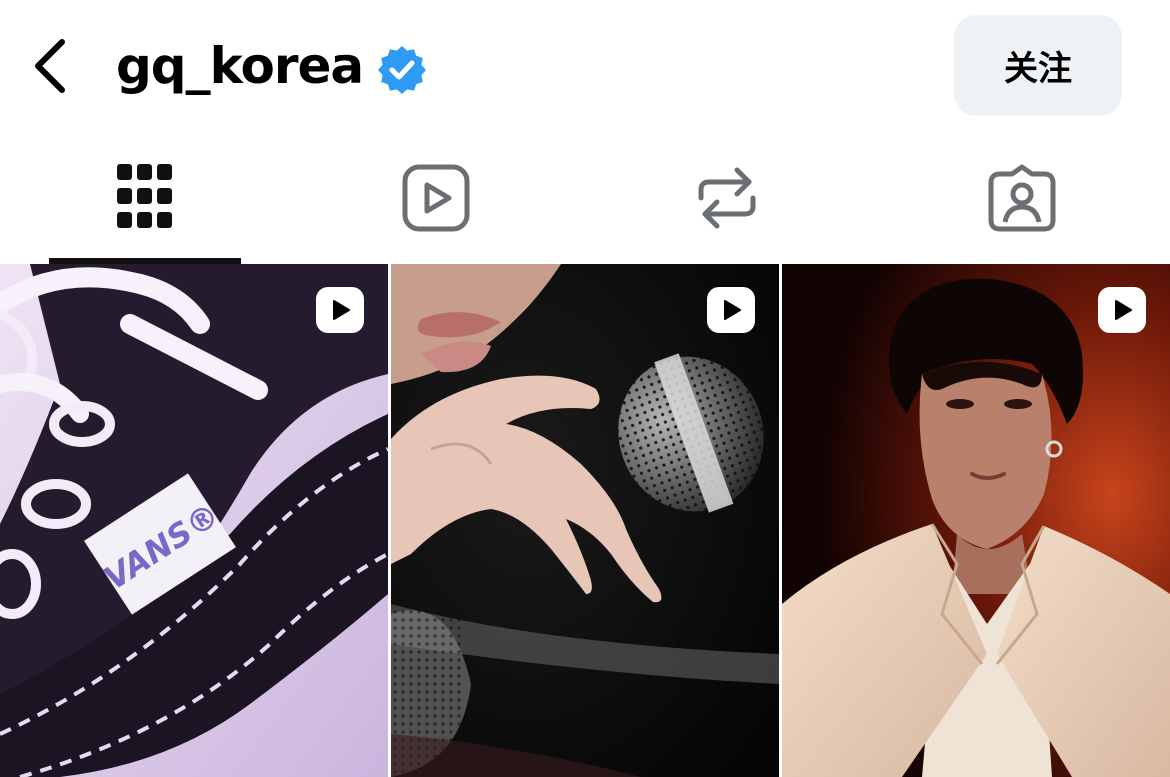 This screenshot has height=777, width=1170. I want to click on verified-badge-icon, so click(402, 69).